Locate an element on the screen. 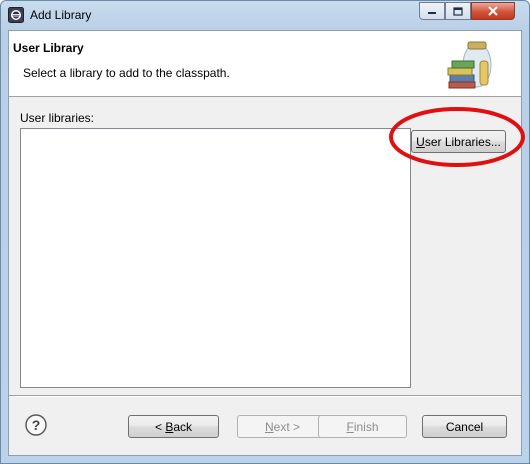  window-title: Add Library is located at coordinates (61, 15).